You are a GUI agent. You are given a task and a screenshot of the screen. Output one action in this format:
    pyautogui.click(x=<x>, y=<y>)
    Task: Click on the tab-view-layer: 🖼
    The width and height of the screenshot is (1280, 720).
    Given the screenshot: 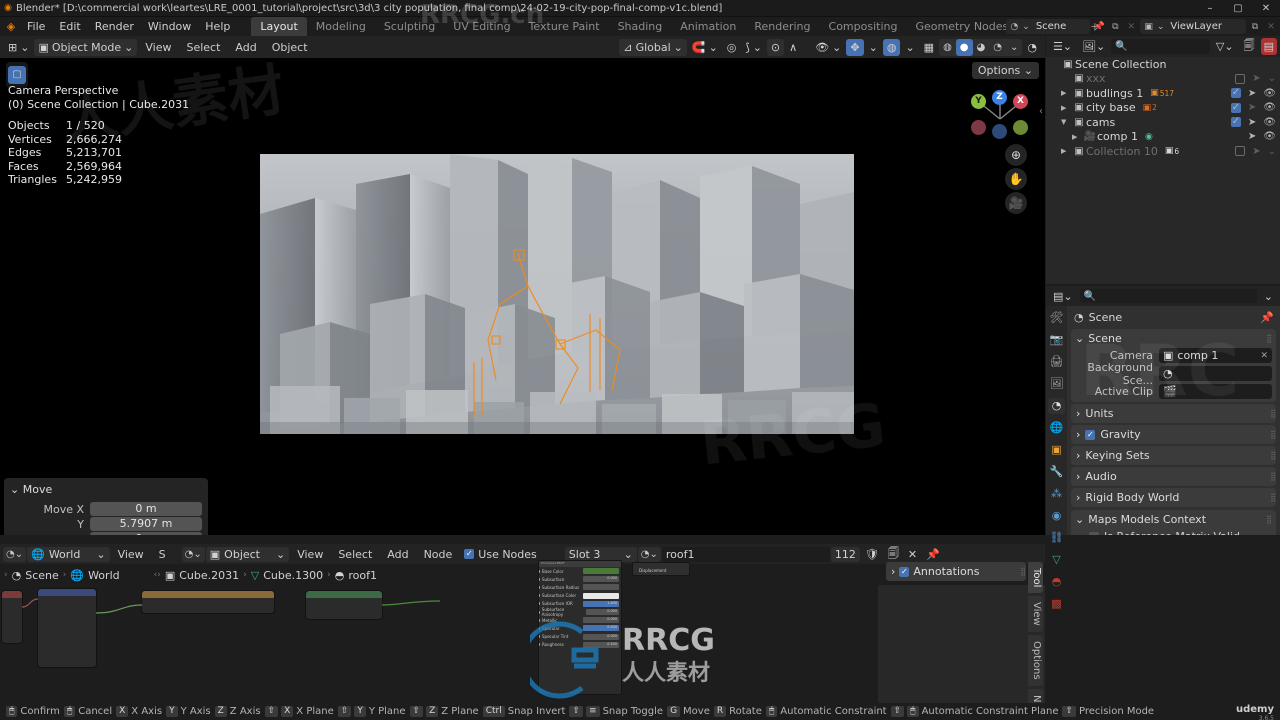 What is the action you would take?
    pyautogui.click(x=1056, y=384)
    